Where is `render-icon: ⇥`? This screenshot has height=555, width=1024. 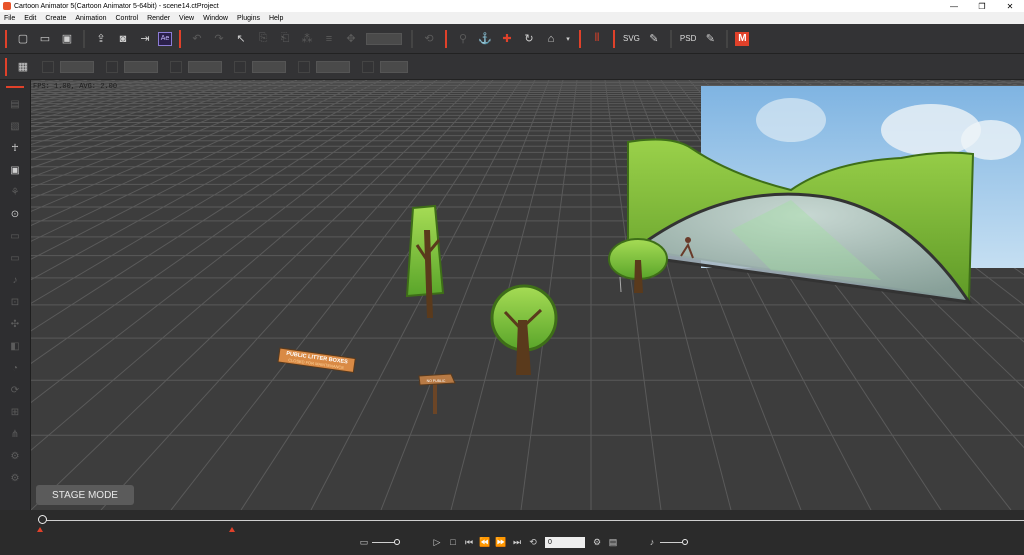 render-icon: ⇥ is located at coordinates (145, 39).